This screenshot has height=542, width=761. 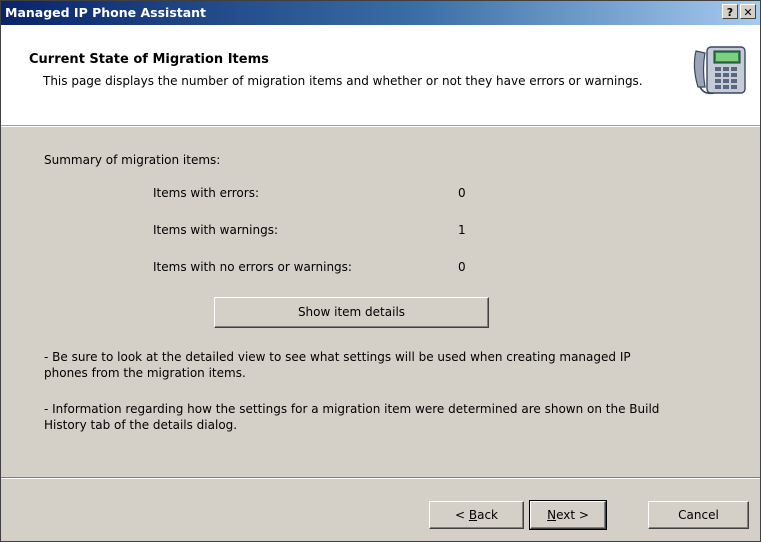 What do you see at coordinates (572, 515) in the screenshot?
I see `next-rest: ext >` at bounding box center [572, 515].